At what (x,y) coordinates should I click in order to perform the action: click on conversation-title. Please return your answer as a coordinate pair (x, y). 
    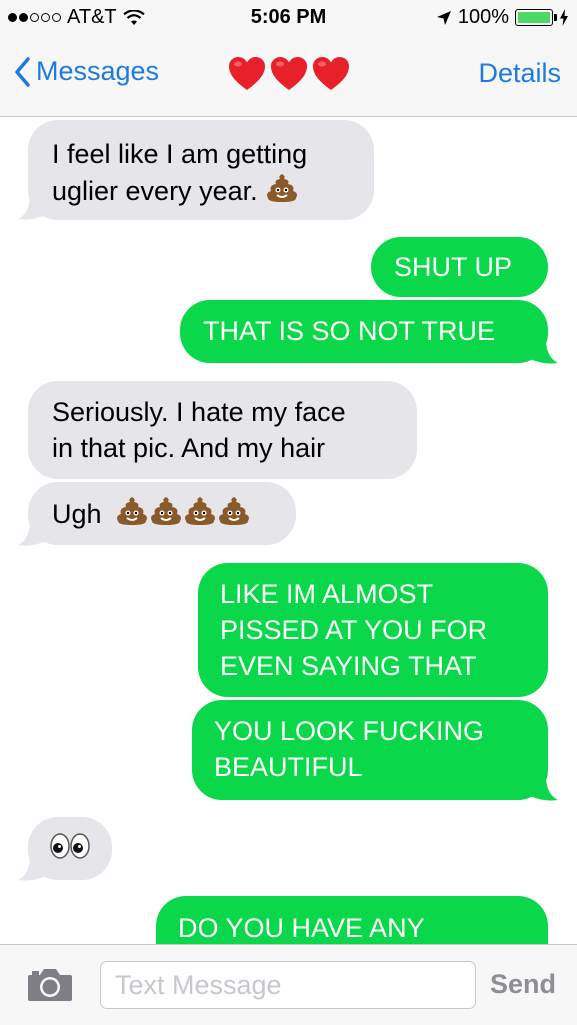
    Looking at the image, I should click on (289, 74).